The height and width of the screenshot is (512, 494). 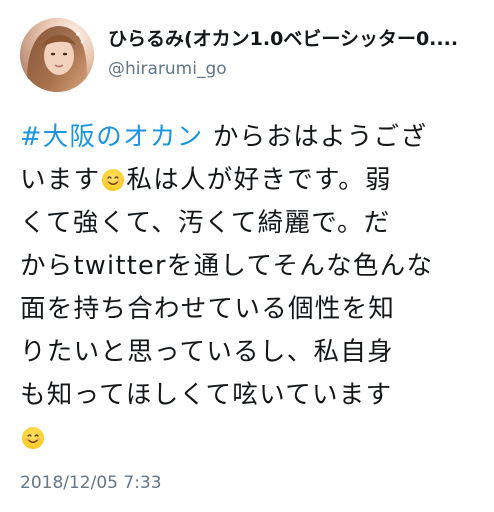 What do you see at coordinates (259, 180) in the screenshot?
I see `tweet-line-2b-text: 私は人が好きです。弱` at bounding box center [259, 180].